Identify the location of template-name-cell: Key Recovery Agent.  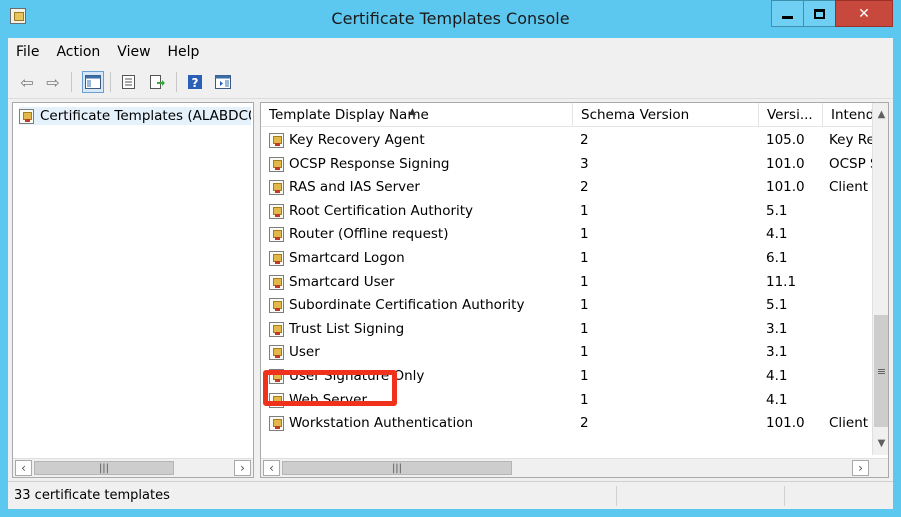
(419, 140).